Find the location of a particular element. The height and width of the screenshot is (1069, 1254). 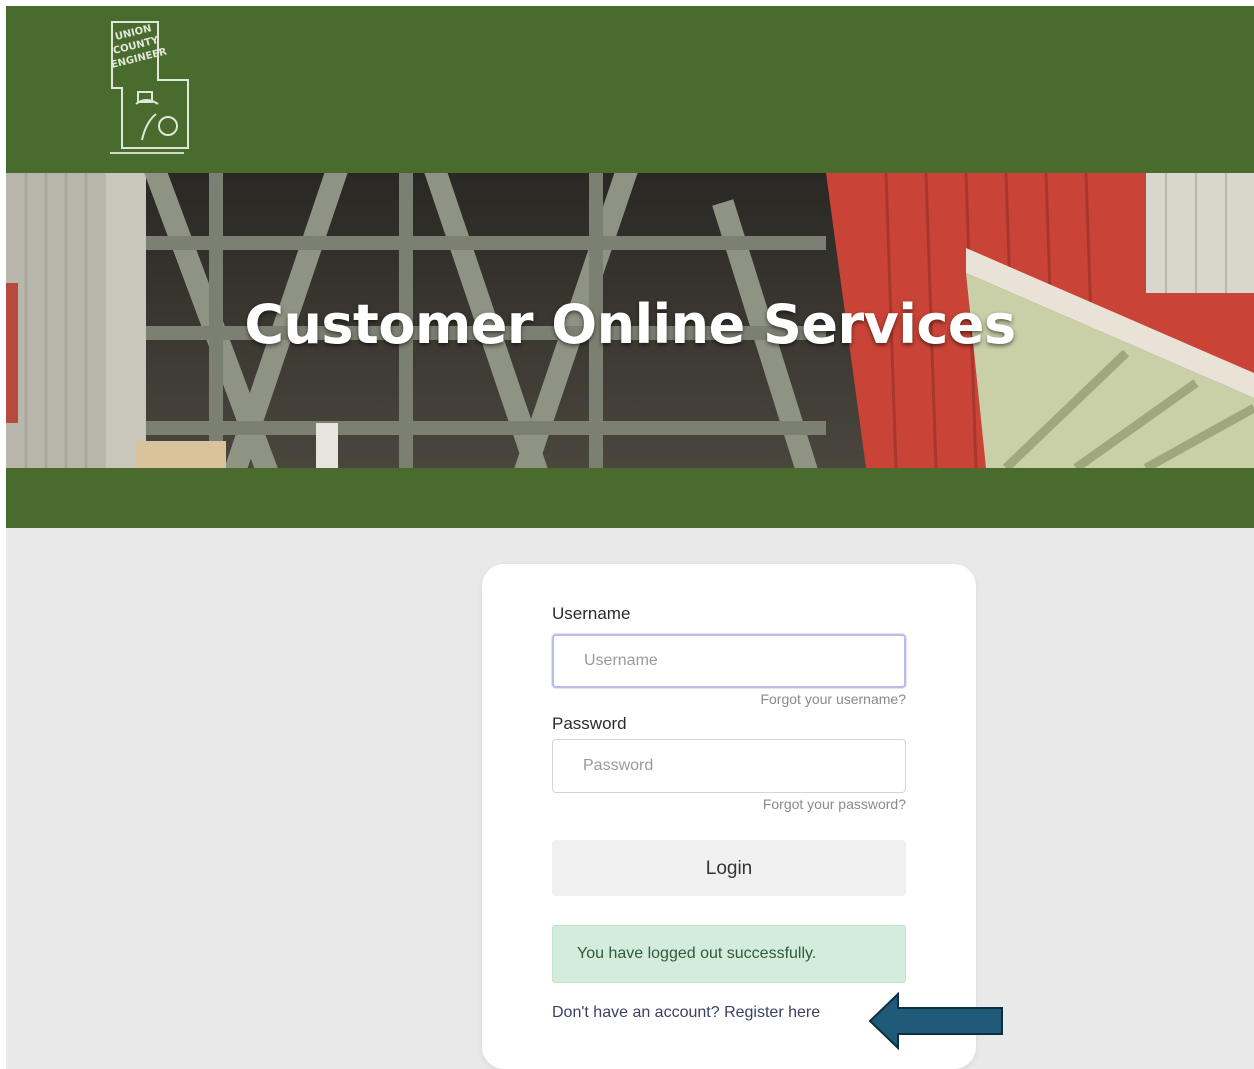

login-button: Login is located at coordinates (729, 868).